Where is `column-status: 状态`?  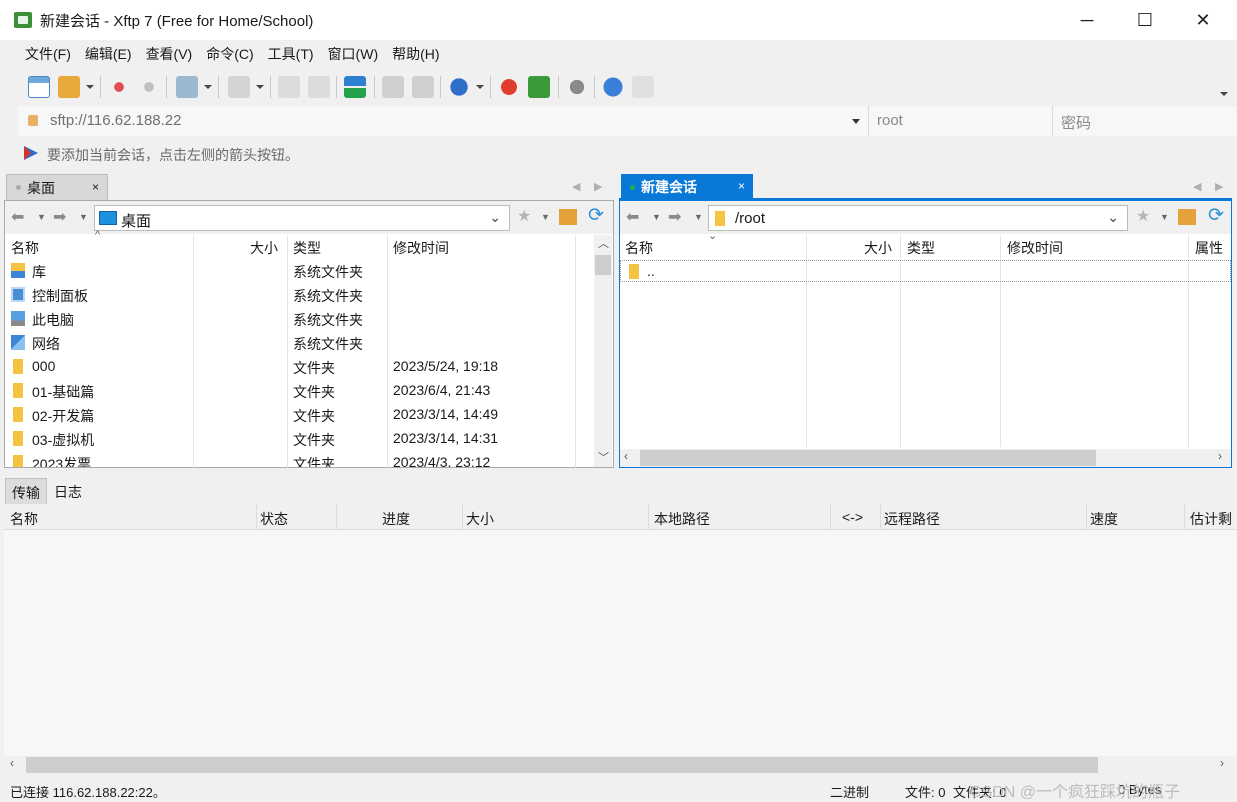 column-status: 状态 is located at coordinates (274, 519).